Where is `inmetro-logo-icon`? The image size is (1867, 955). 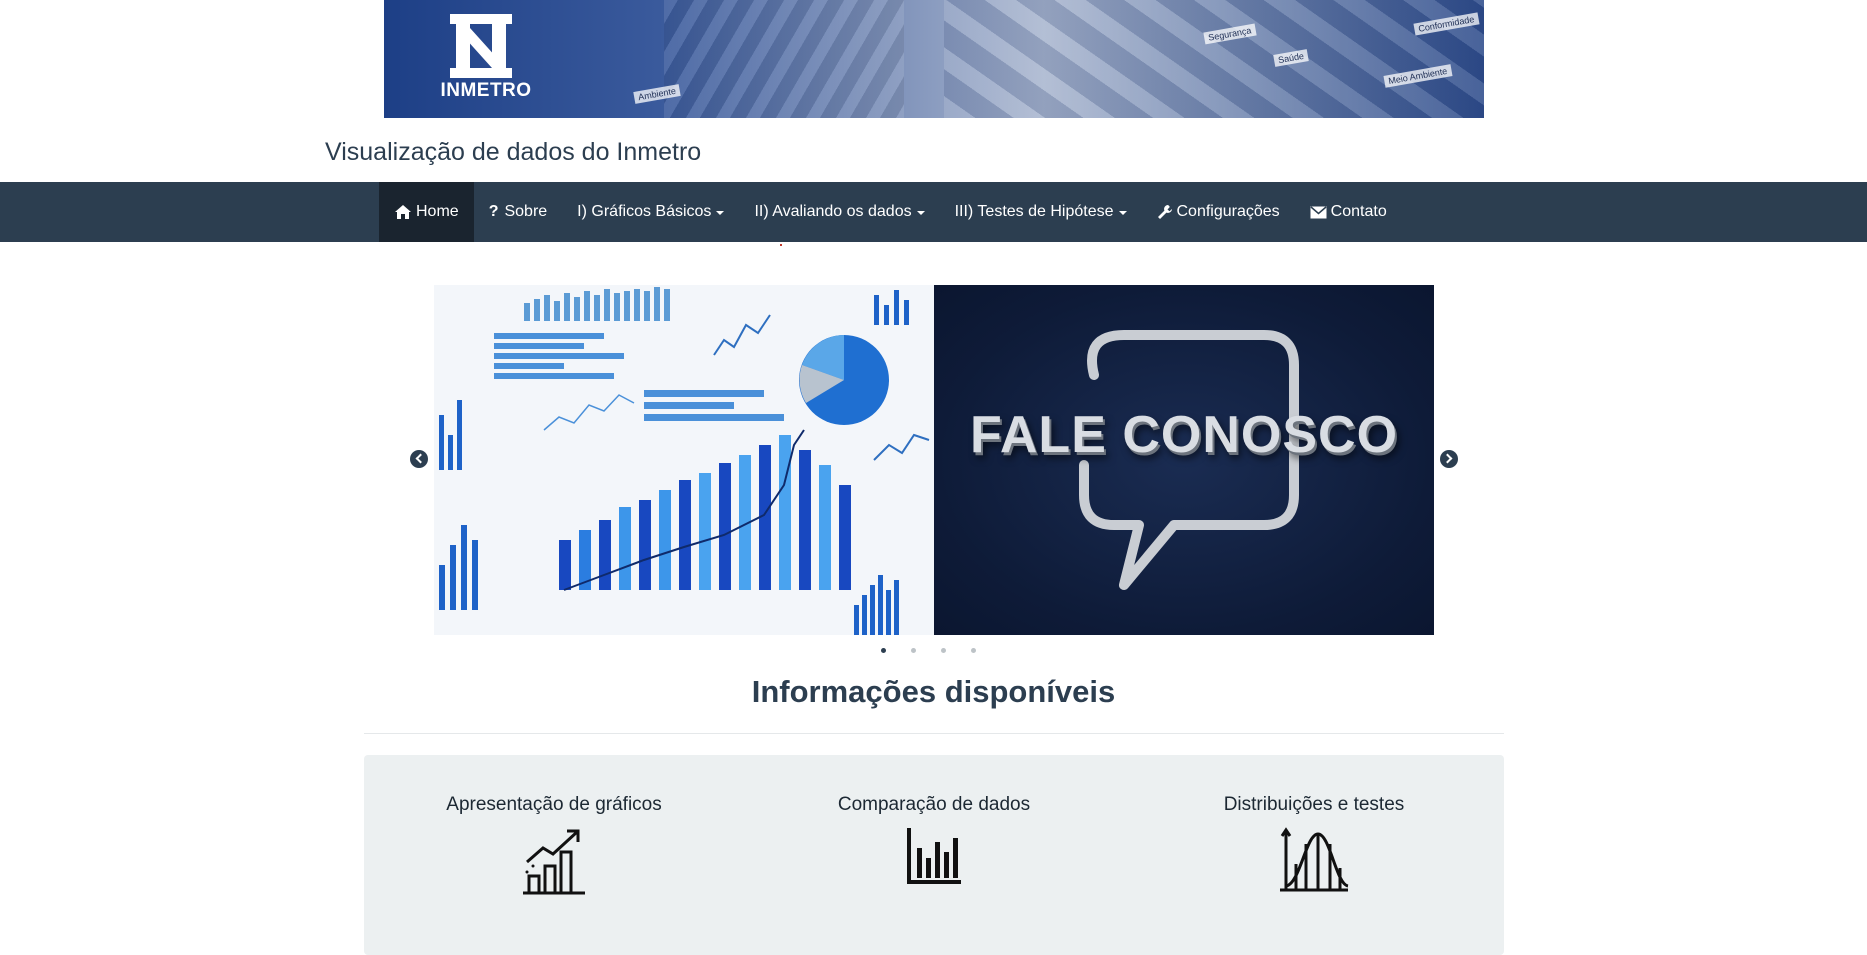 inmetro-logo-icon is located at coordinates (481, 46).